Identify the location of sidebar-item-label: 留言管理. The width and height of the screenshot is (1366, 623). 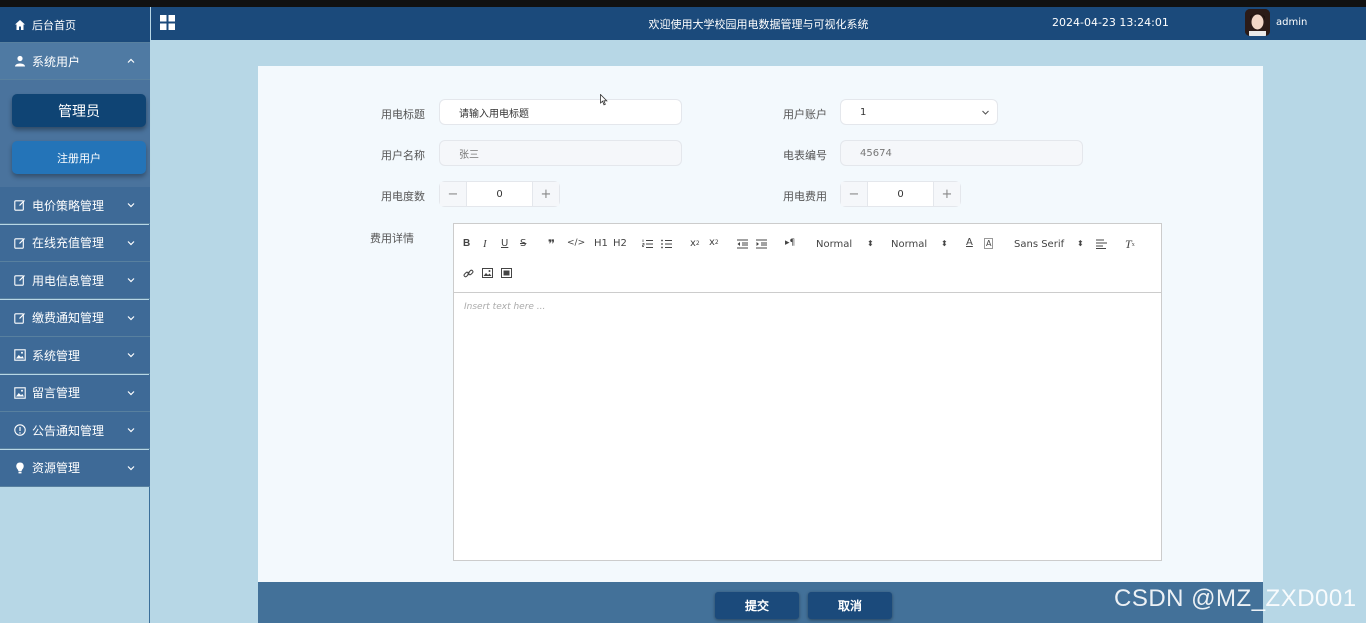
(56, 393).